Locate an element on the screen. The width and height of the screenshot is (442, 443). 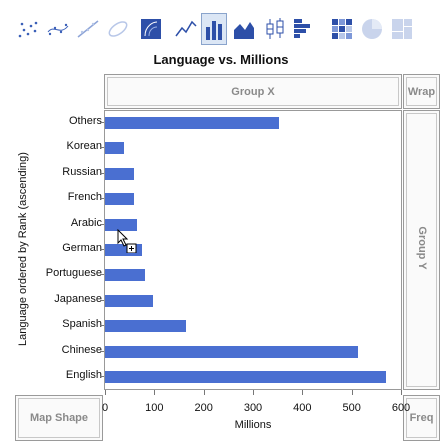
x-tick-label: 600 is located at coordinates (401, 408).